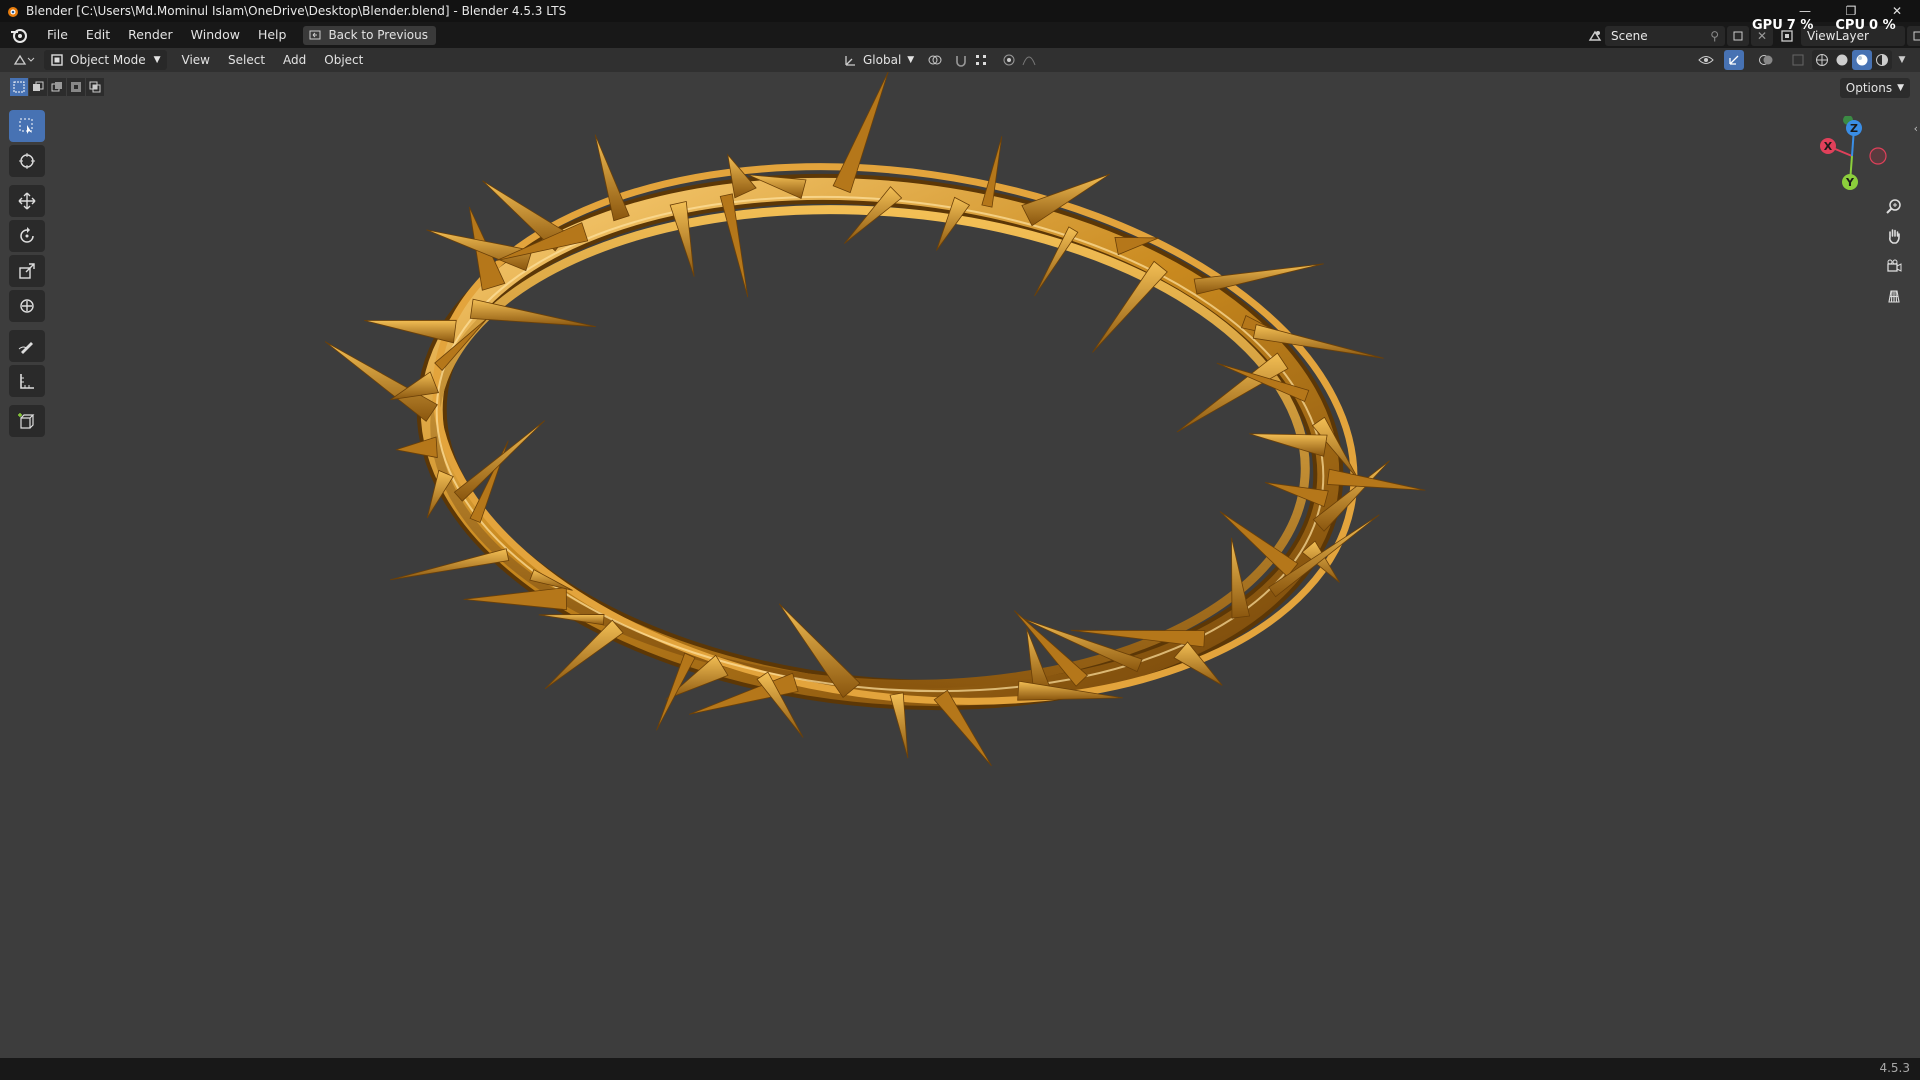 This screenshot has width=1920, height=1080. What do you see at coordinates (378, 35) in the screenshot?
I see `back-to-previous-label: Back to Previous` at bounding box center [378, 35].